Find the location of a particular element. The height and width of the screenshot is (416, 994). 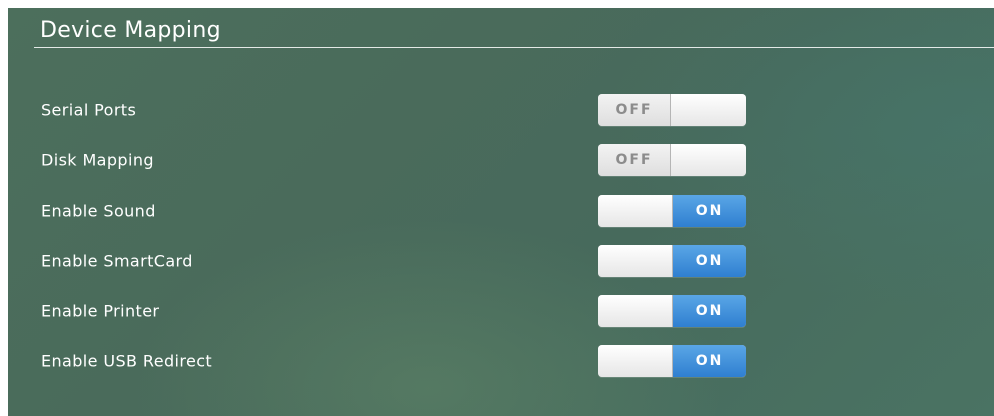

setting-label: Enable Sound is located at coordinates (98, 211).